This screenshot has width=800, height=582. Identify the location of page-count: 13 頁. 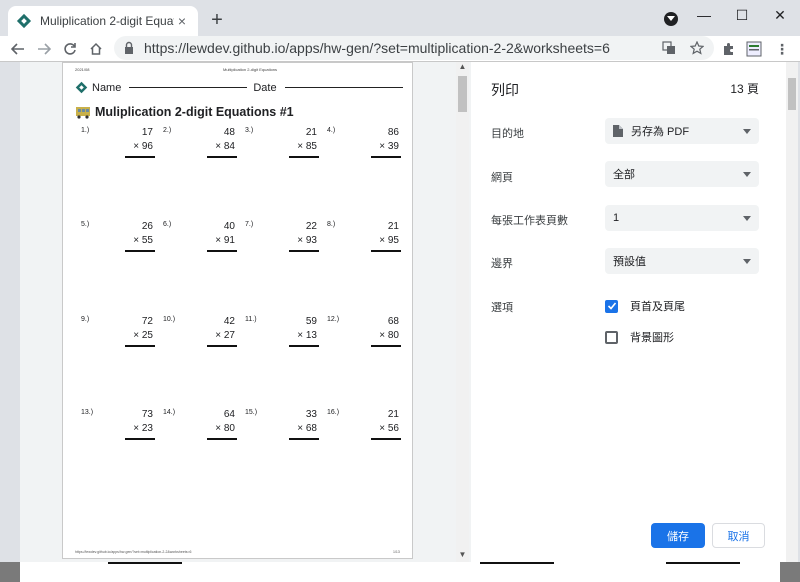
(744, 89).